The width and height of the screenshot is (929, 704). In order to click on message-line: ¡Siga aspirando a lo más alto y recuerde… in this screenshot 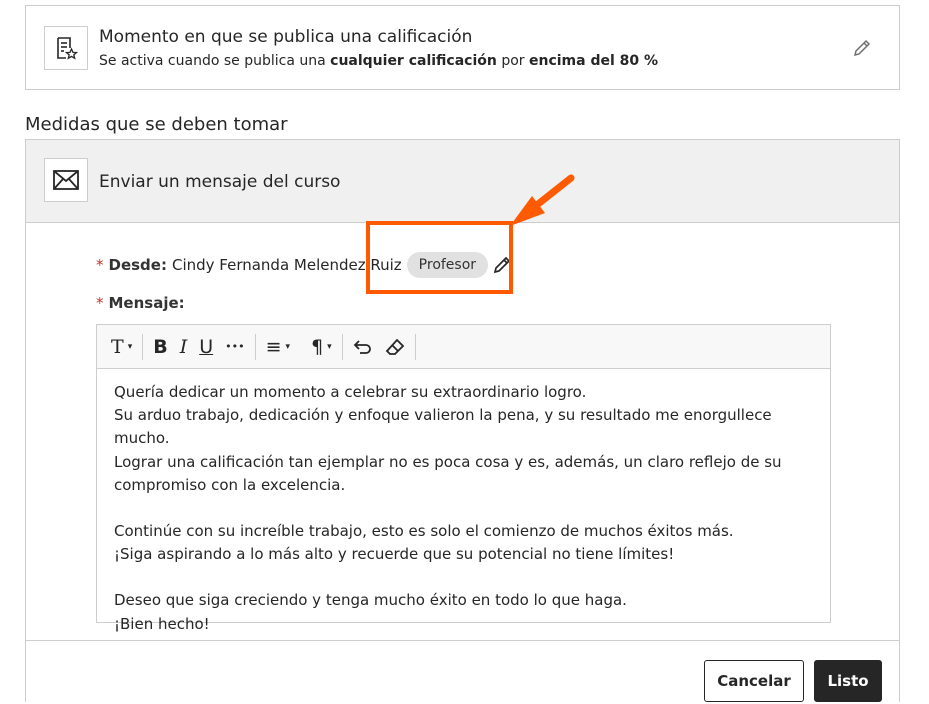, I will do `click(394, 554)`.